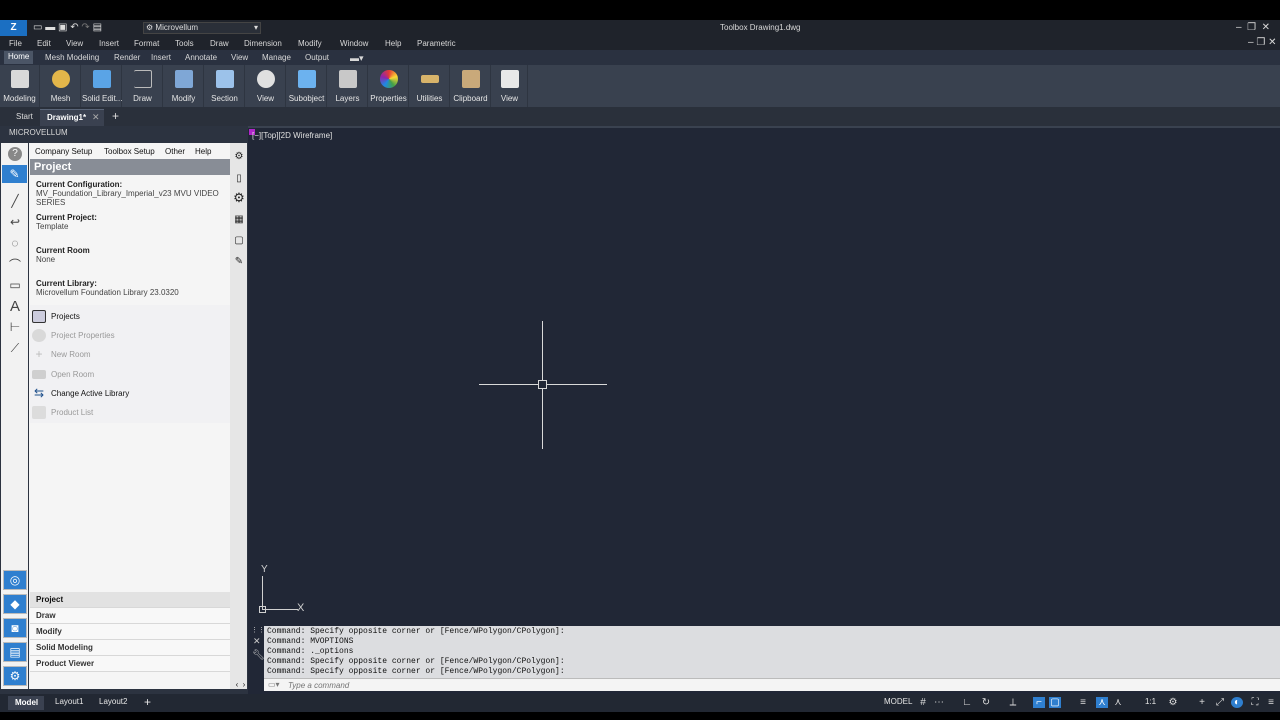 This screenshot has width=1280, height=720. What do you see at coordinates (20, 86) in the screenshot?
I see `ribbon-button-modeling: Modeling` at bounding box center [20, 86].